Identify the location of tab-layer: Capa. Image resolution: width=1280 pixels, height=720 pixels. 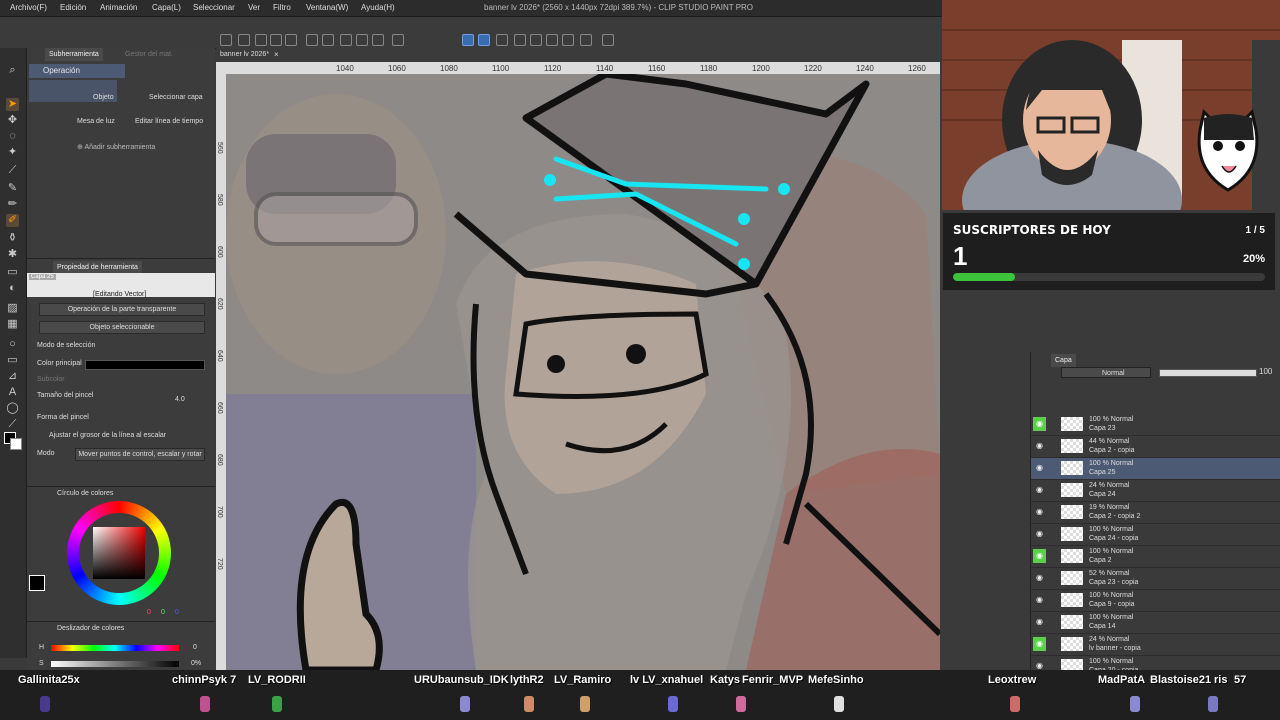
(1063, 360).